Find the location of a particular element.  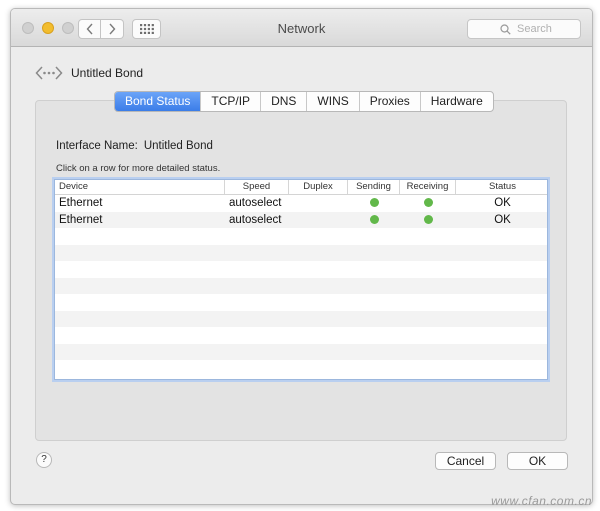

column-header-duplex: Duplex is located at coordinates (318, 187).